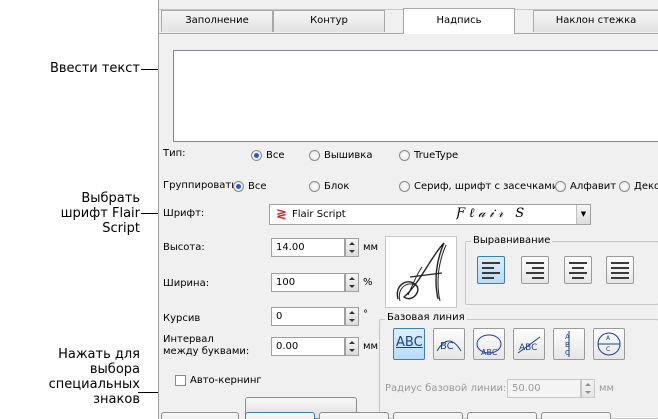 The height and width of the screenshot is (419, 658). What do you see at coordinates (94, 68) in the screenshot?
I see `callout-enter-text: Ввести текст` at bounding box center [94, 68].